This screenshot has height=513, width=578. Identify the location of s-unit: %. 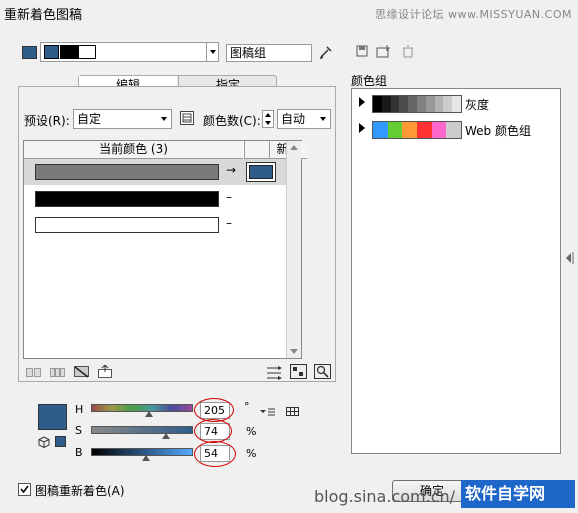
(251, 431).